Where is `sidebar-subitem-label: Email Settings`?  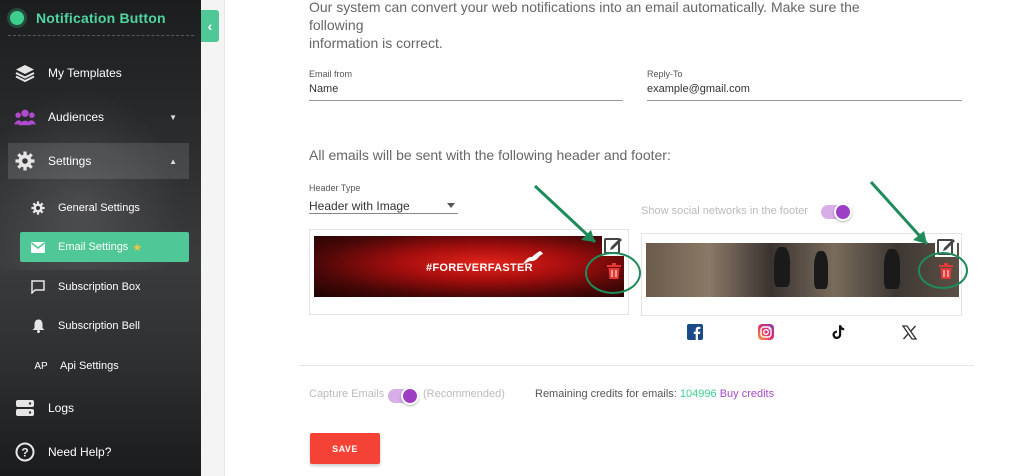
sidebar-subitem-label: Email Settings is located at coordinates (93, 247).